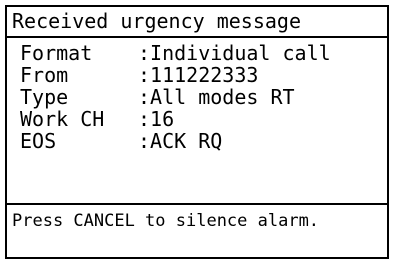 The image size is (398, 265). I want to click on footer-divider, so click(196, 204).